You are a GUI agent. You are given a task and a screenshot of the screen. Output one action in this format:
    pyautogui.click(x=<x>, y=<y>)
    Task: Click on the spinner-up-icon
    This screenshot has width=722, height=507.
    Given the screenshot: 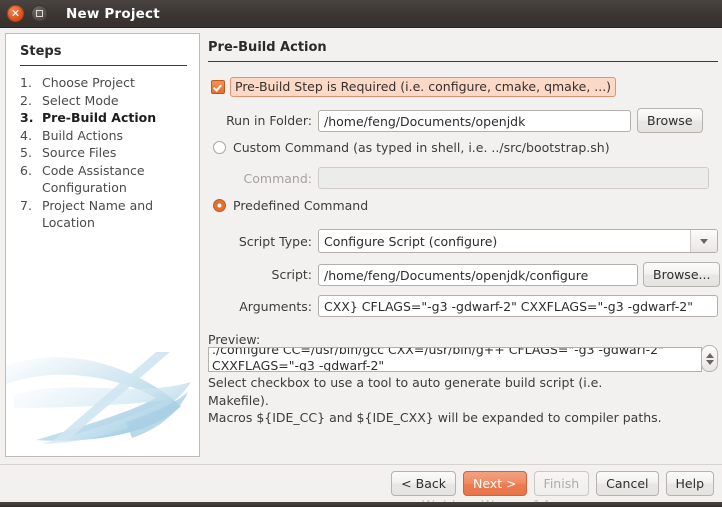 What is the action you would take?
    pyautogui.click(x=709, y=355)
    